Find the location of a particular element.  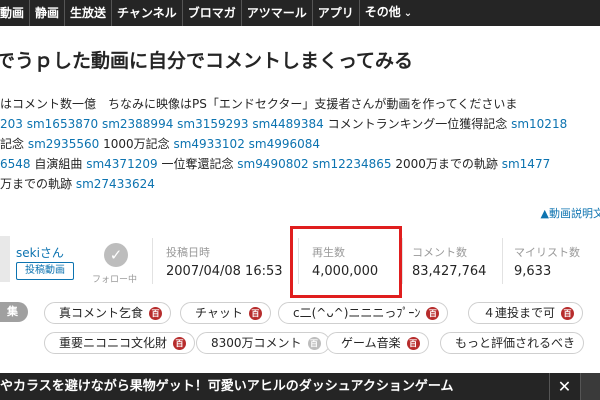

tag-label: チャット is located at coordinates (219, 313).